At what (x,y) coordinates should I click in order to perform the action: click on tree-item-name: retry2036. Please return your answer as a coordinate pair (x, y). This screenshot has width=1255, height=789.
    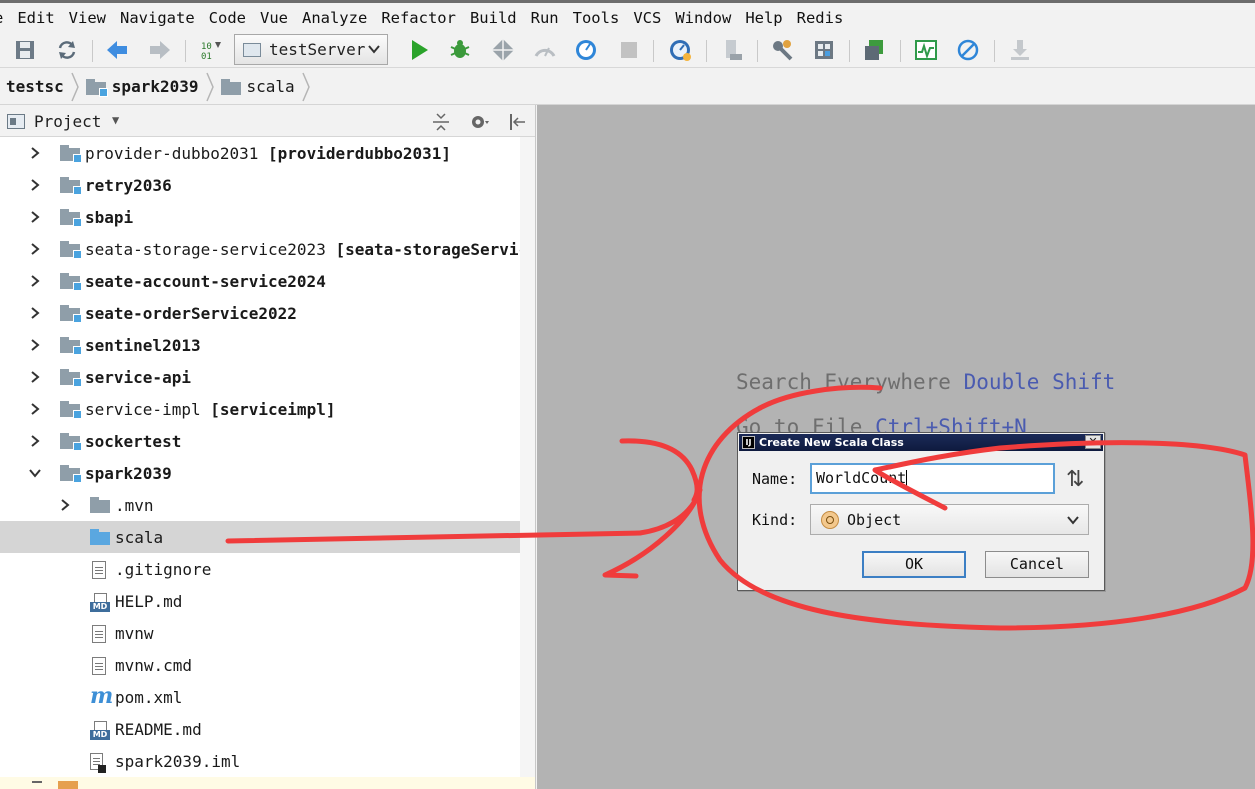
    Looking at the image, I should click on (128, 185).